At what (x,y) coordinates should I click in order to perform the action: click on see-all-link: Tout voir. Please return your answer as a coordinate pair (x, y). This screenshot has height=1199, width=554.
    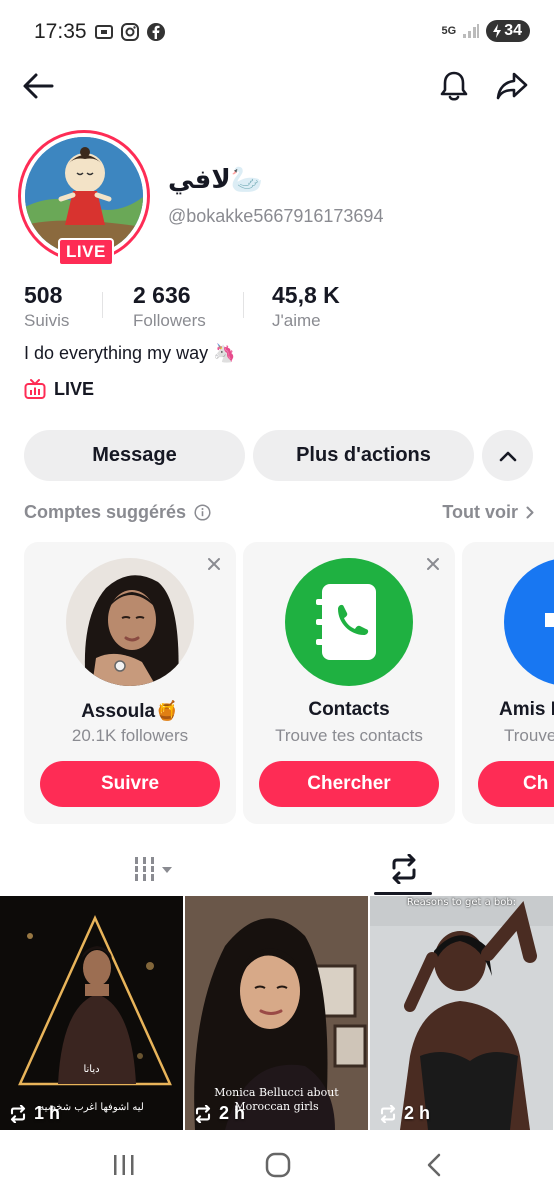
    Looking at the image, I should click on (488, 512).